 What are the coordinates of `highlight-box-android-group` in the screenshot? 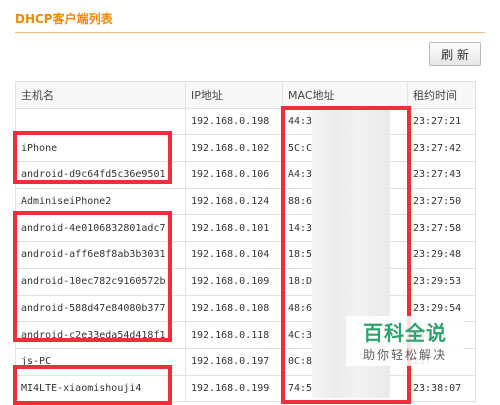 It's located at (92, 276).